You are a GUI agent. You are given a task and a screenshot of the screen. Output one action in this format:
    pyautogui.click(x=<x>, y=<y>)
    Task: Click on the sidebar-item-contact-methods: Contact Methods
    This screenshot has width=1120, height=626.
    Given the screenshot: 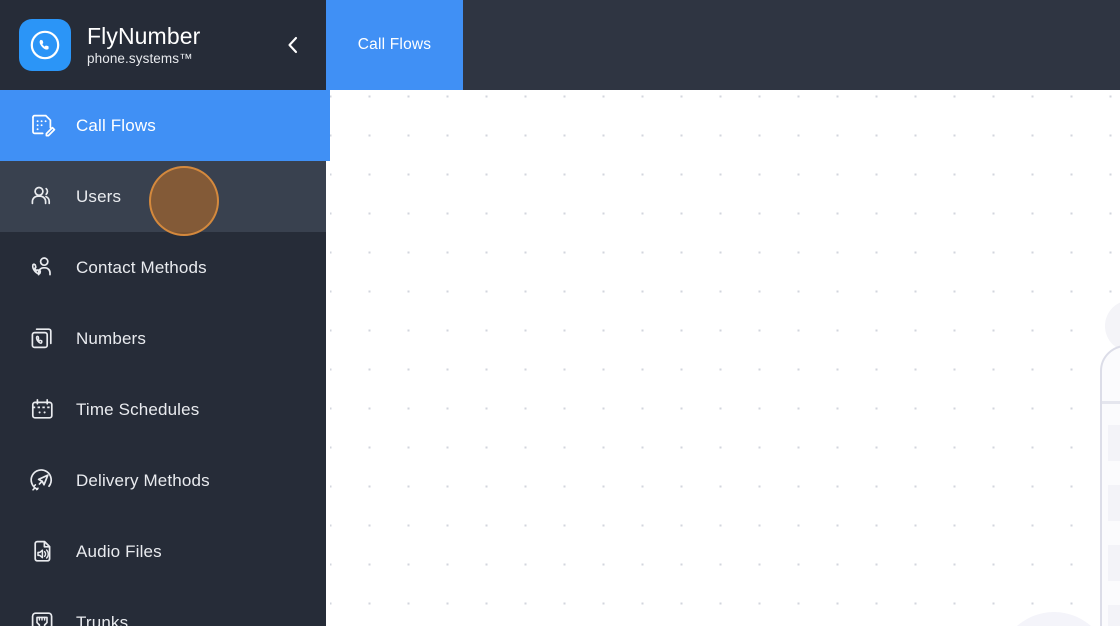 What is the action you would take?
    pyautogui.click(x=163, y=267)
    